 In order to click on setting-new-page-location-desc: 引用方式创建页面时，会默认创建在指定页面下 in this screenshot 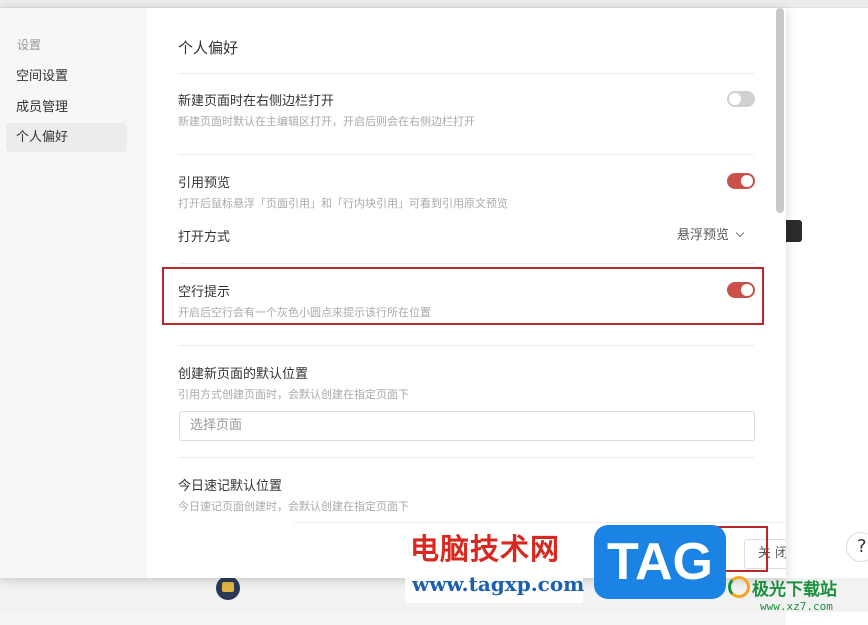, I will do `click(293, 394)`.